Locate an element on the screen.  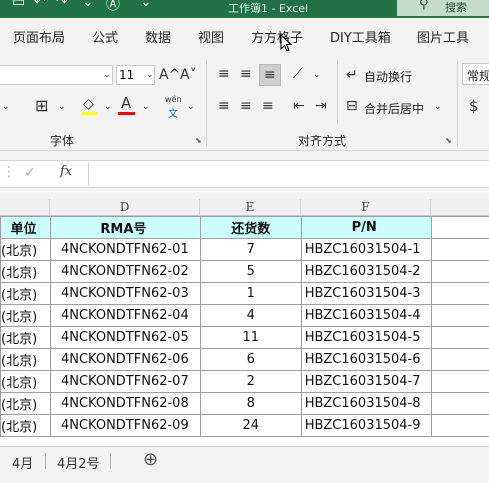
merge-center-button: 合并后居中 is located at coordinates (394, 108).